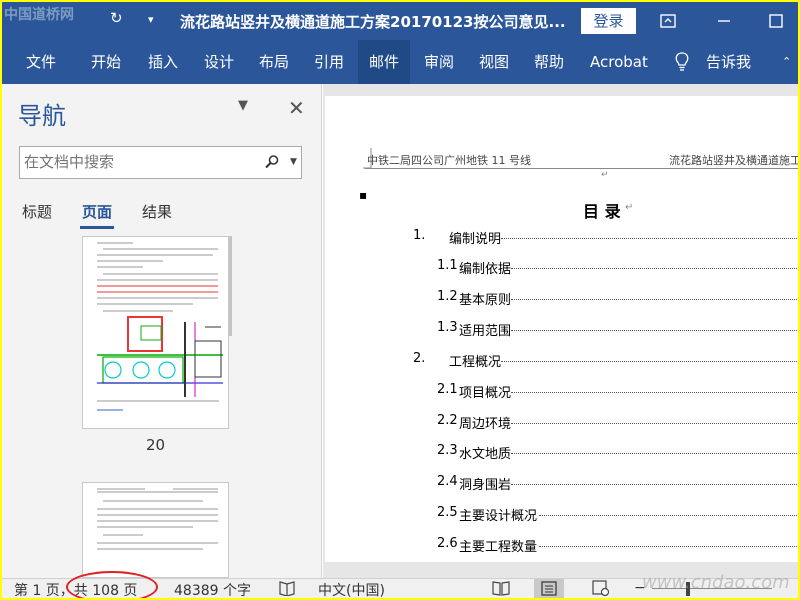 This screenshot has height=600, width=800. Describe the element at coordinates (501, 589) in the screenshot. I see `read-mode-icon` at that location.